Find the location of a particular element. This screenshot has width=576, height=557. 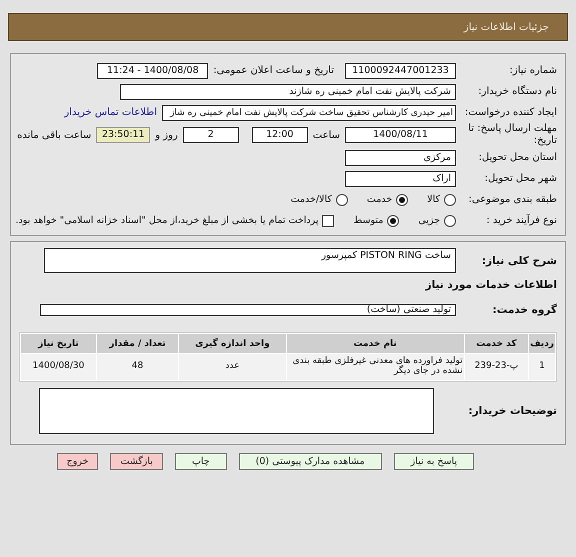

option-label: جزیی is located at coordinates (429, 220).